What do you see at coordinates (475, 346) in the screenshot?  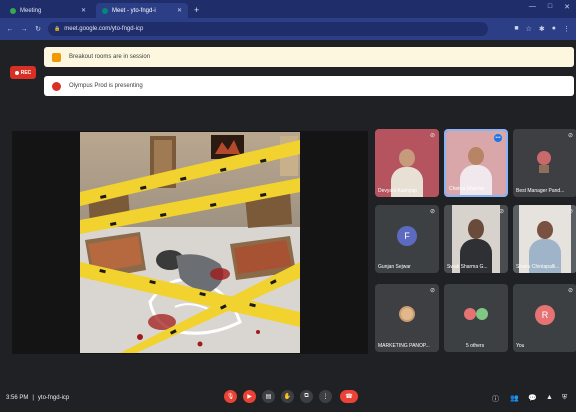 I see `others-count: 5 others` at bounding box center [475, 346].